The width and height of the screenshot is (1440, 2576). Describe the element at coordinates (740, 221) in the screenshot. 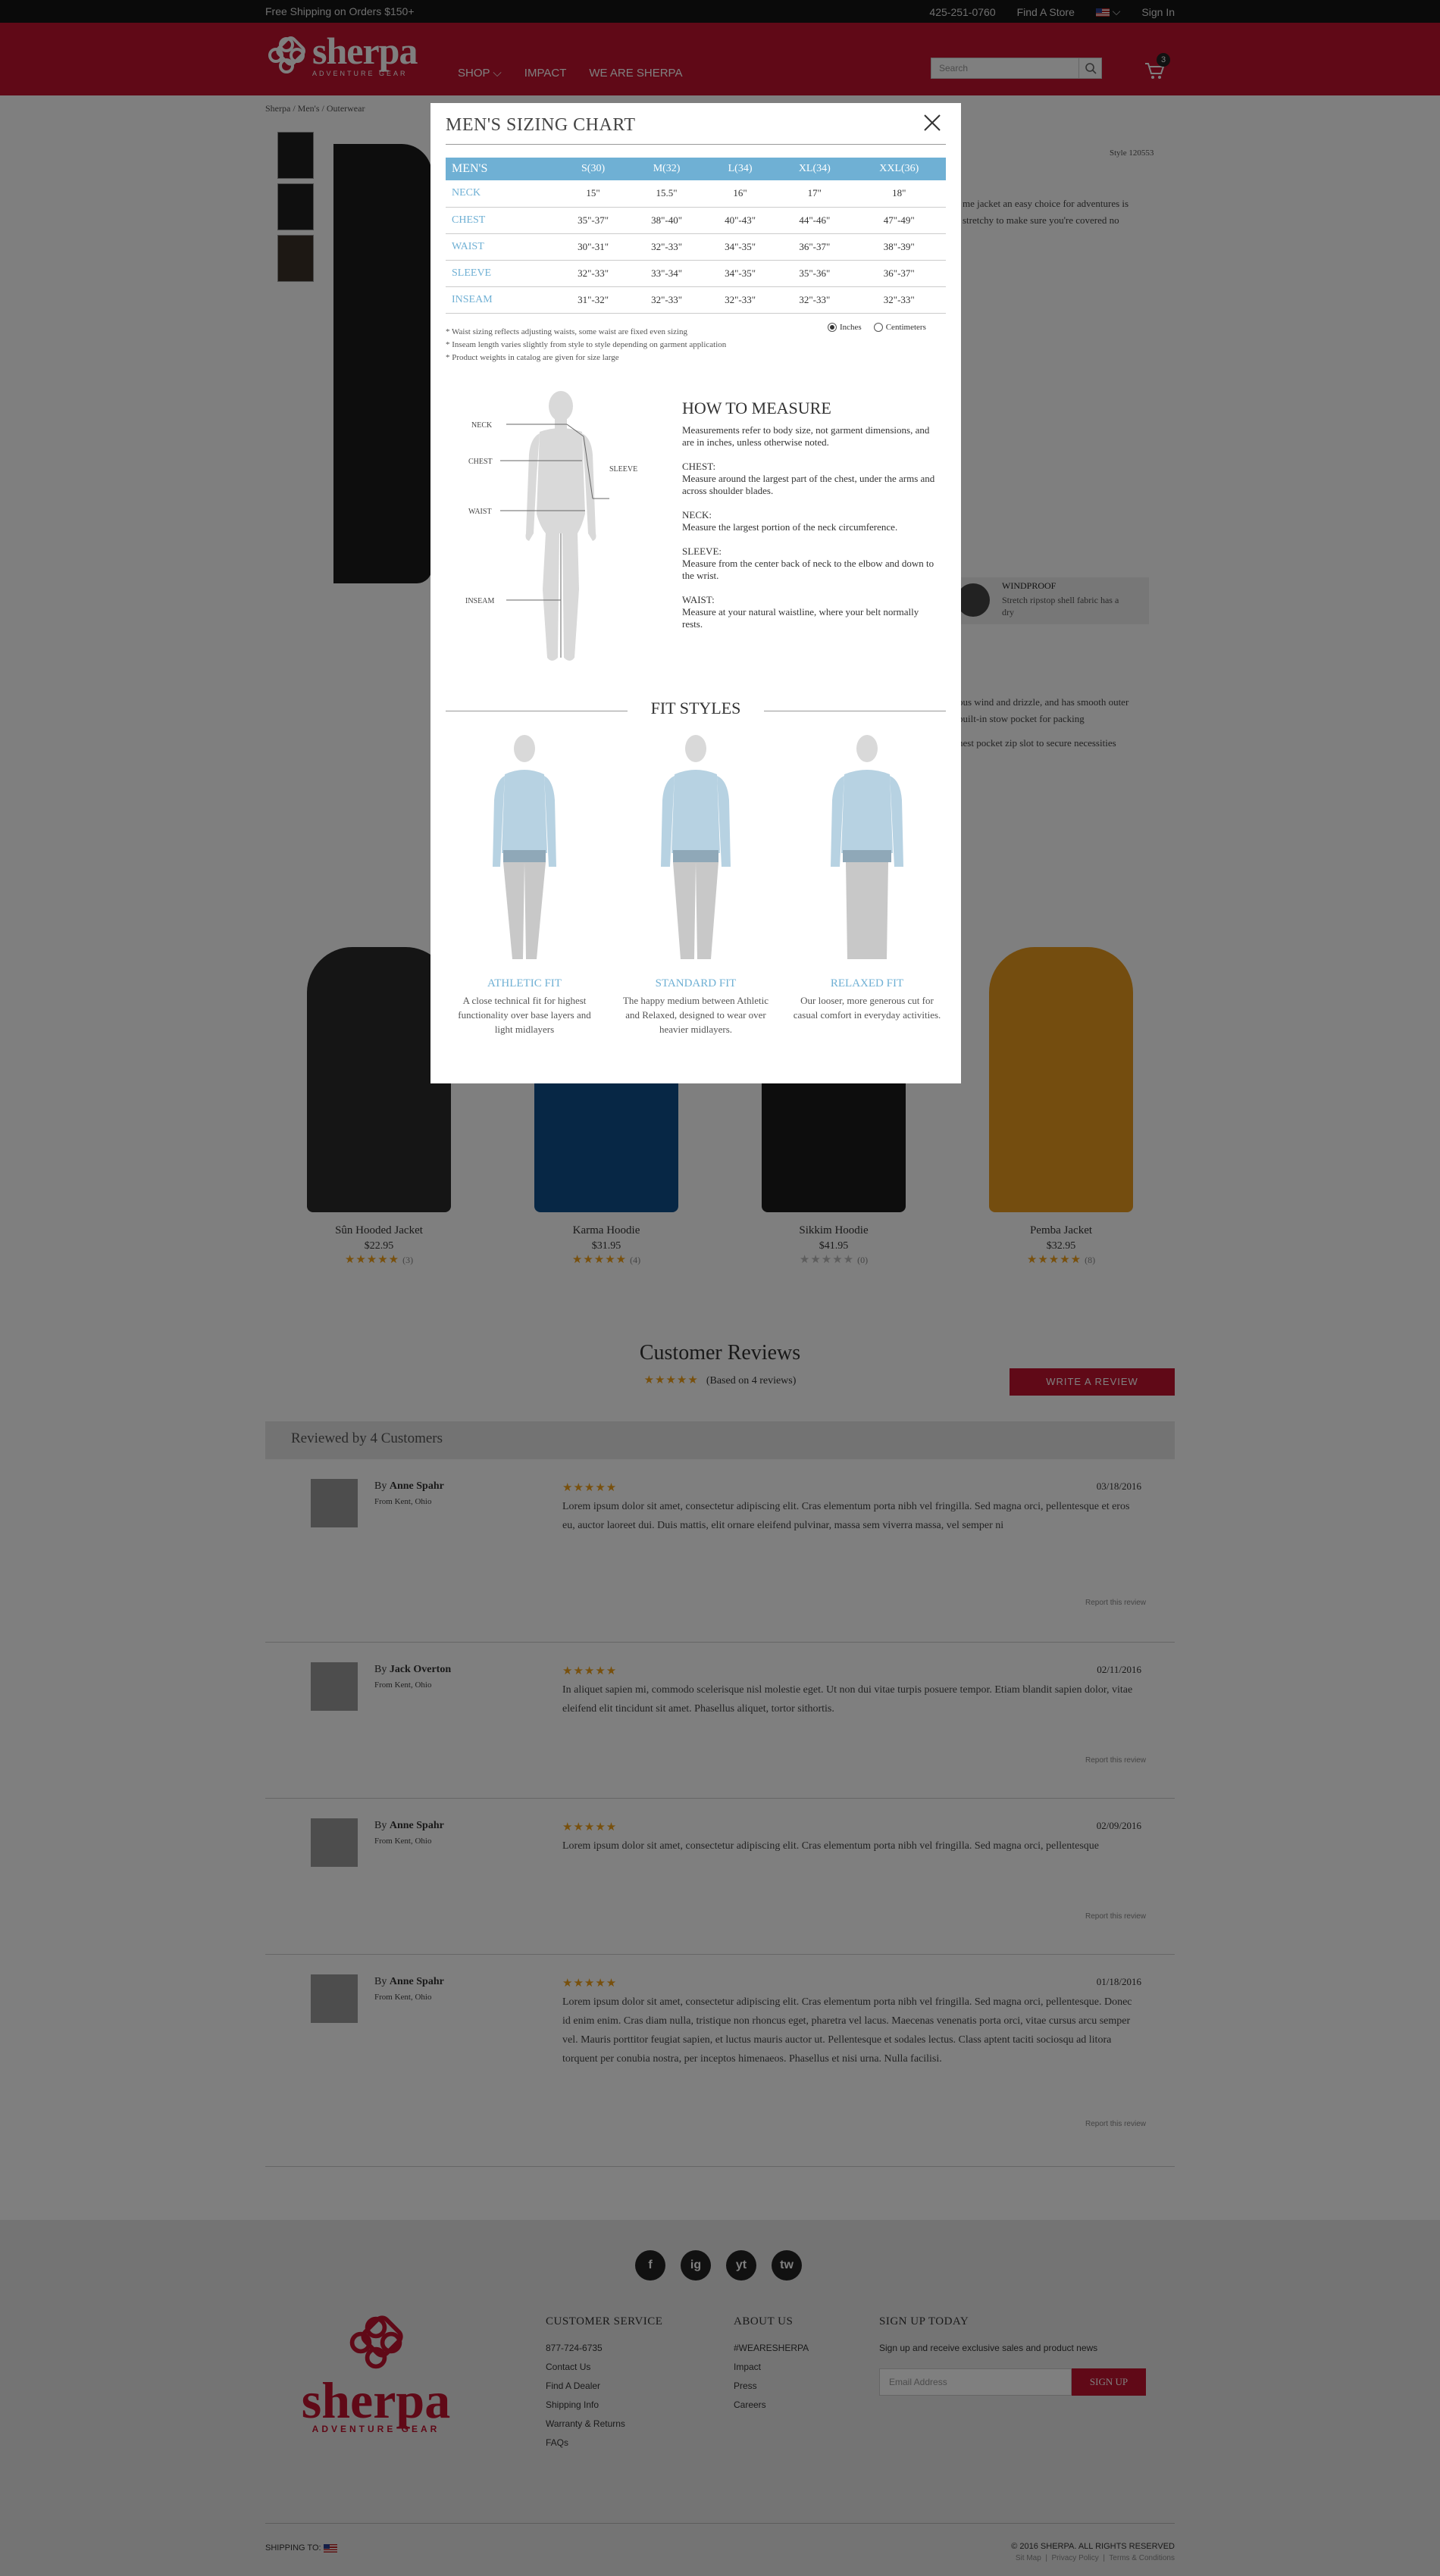

I see `table-cell: 40"-43"` at that location.